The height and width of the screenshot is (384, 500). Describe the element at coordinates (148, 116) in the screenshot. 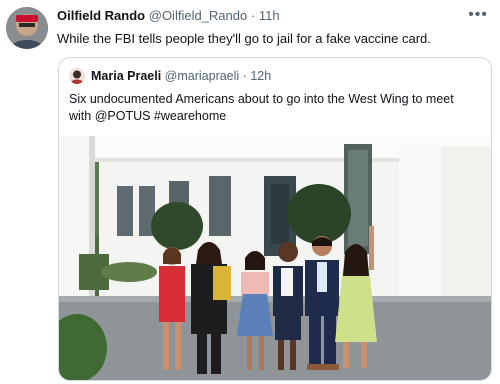

I see `quoted-text-line-2: with @POTUS #wearehome` at that location.